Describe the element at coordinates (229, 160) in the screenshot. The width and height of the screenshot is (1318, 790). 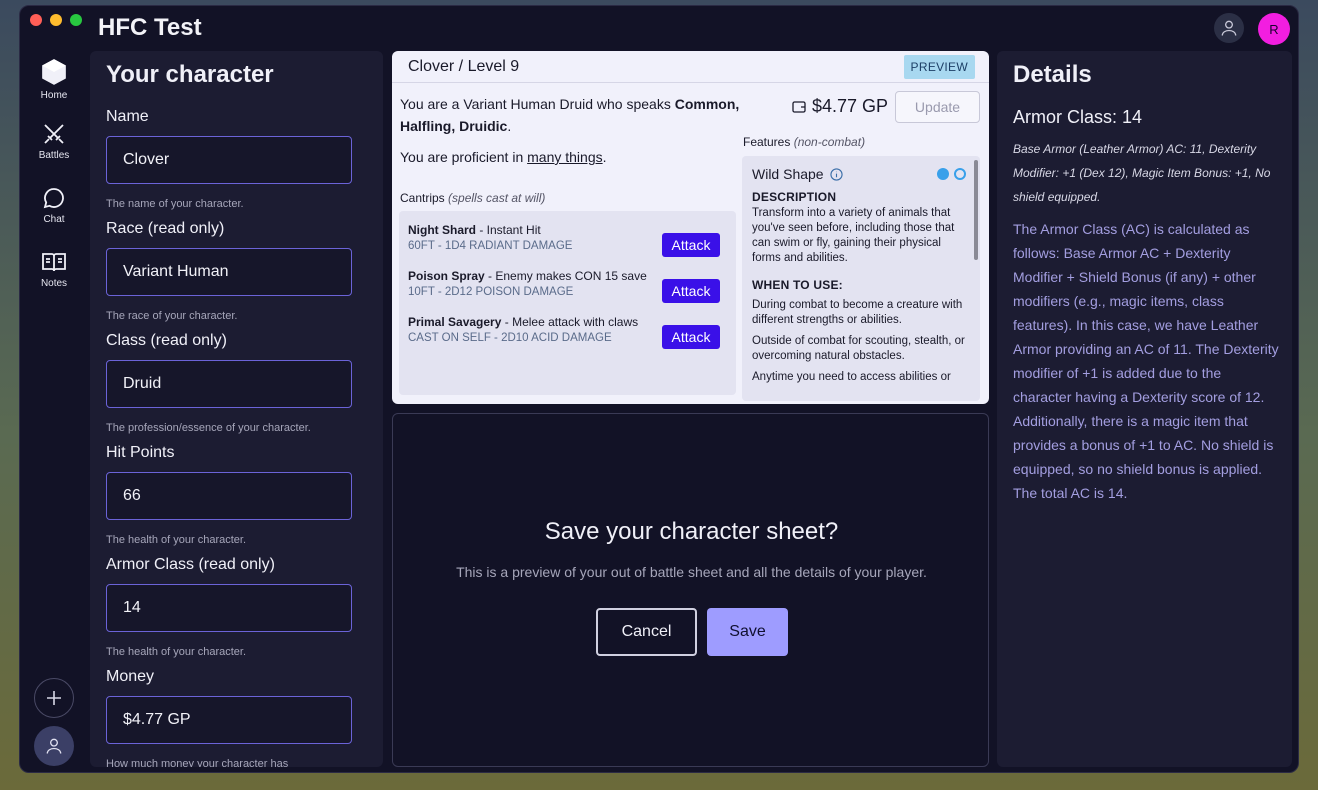
I see `name-field: Clover` at that location.